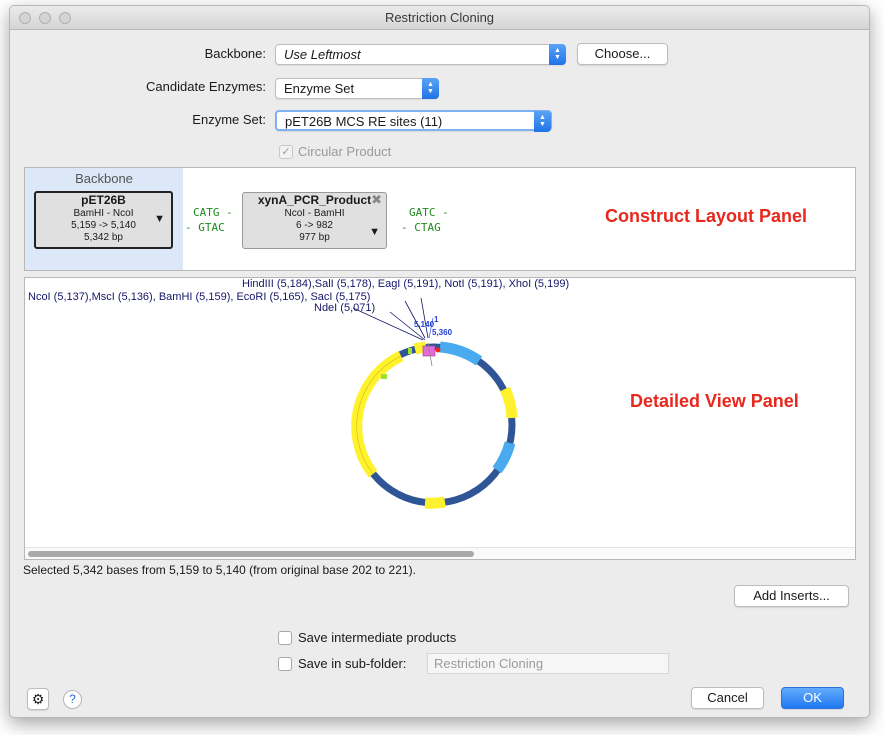 This screenshot has width=884, height=735. I want to click on enzyme-set-label: Enzyme Set:, so click(229, 119).